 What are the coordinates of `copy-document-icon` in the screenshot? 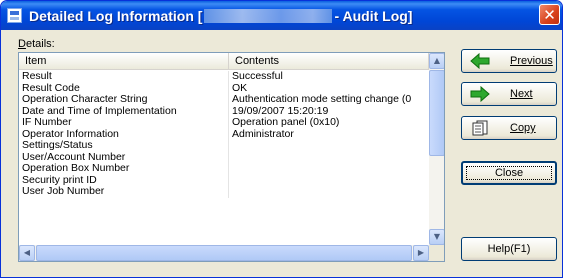 It's located at (480, 128).